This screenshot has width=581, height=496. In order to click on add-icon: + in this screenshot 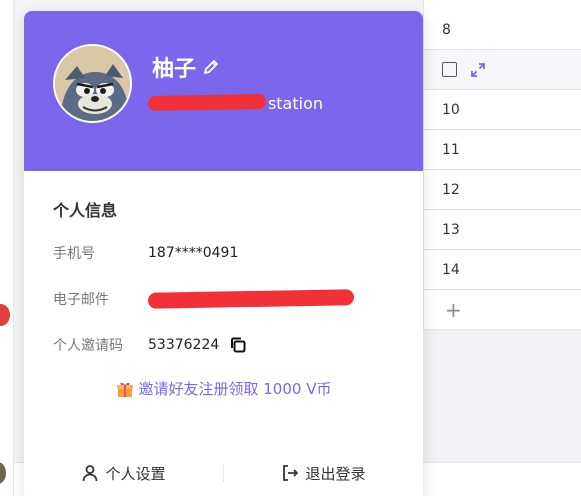, I will do `click(453, 309)`.